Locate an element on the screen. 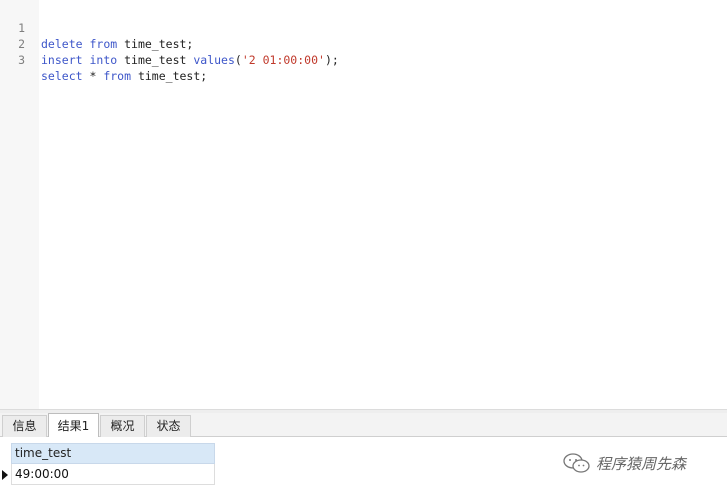 The height and width of the screenshot is (496, 727). keyword-token: into is located at coordinates (103, 60).